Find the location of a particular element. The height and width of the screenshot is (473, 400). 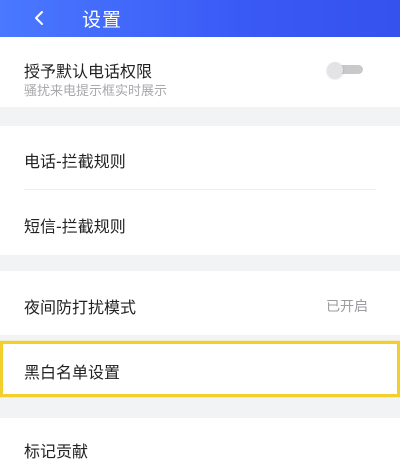

settings-item-mark-contribution: 标记贡献 is located at coordinates (200, 445).